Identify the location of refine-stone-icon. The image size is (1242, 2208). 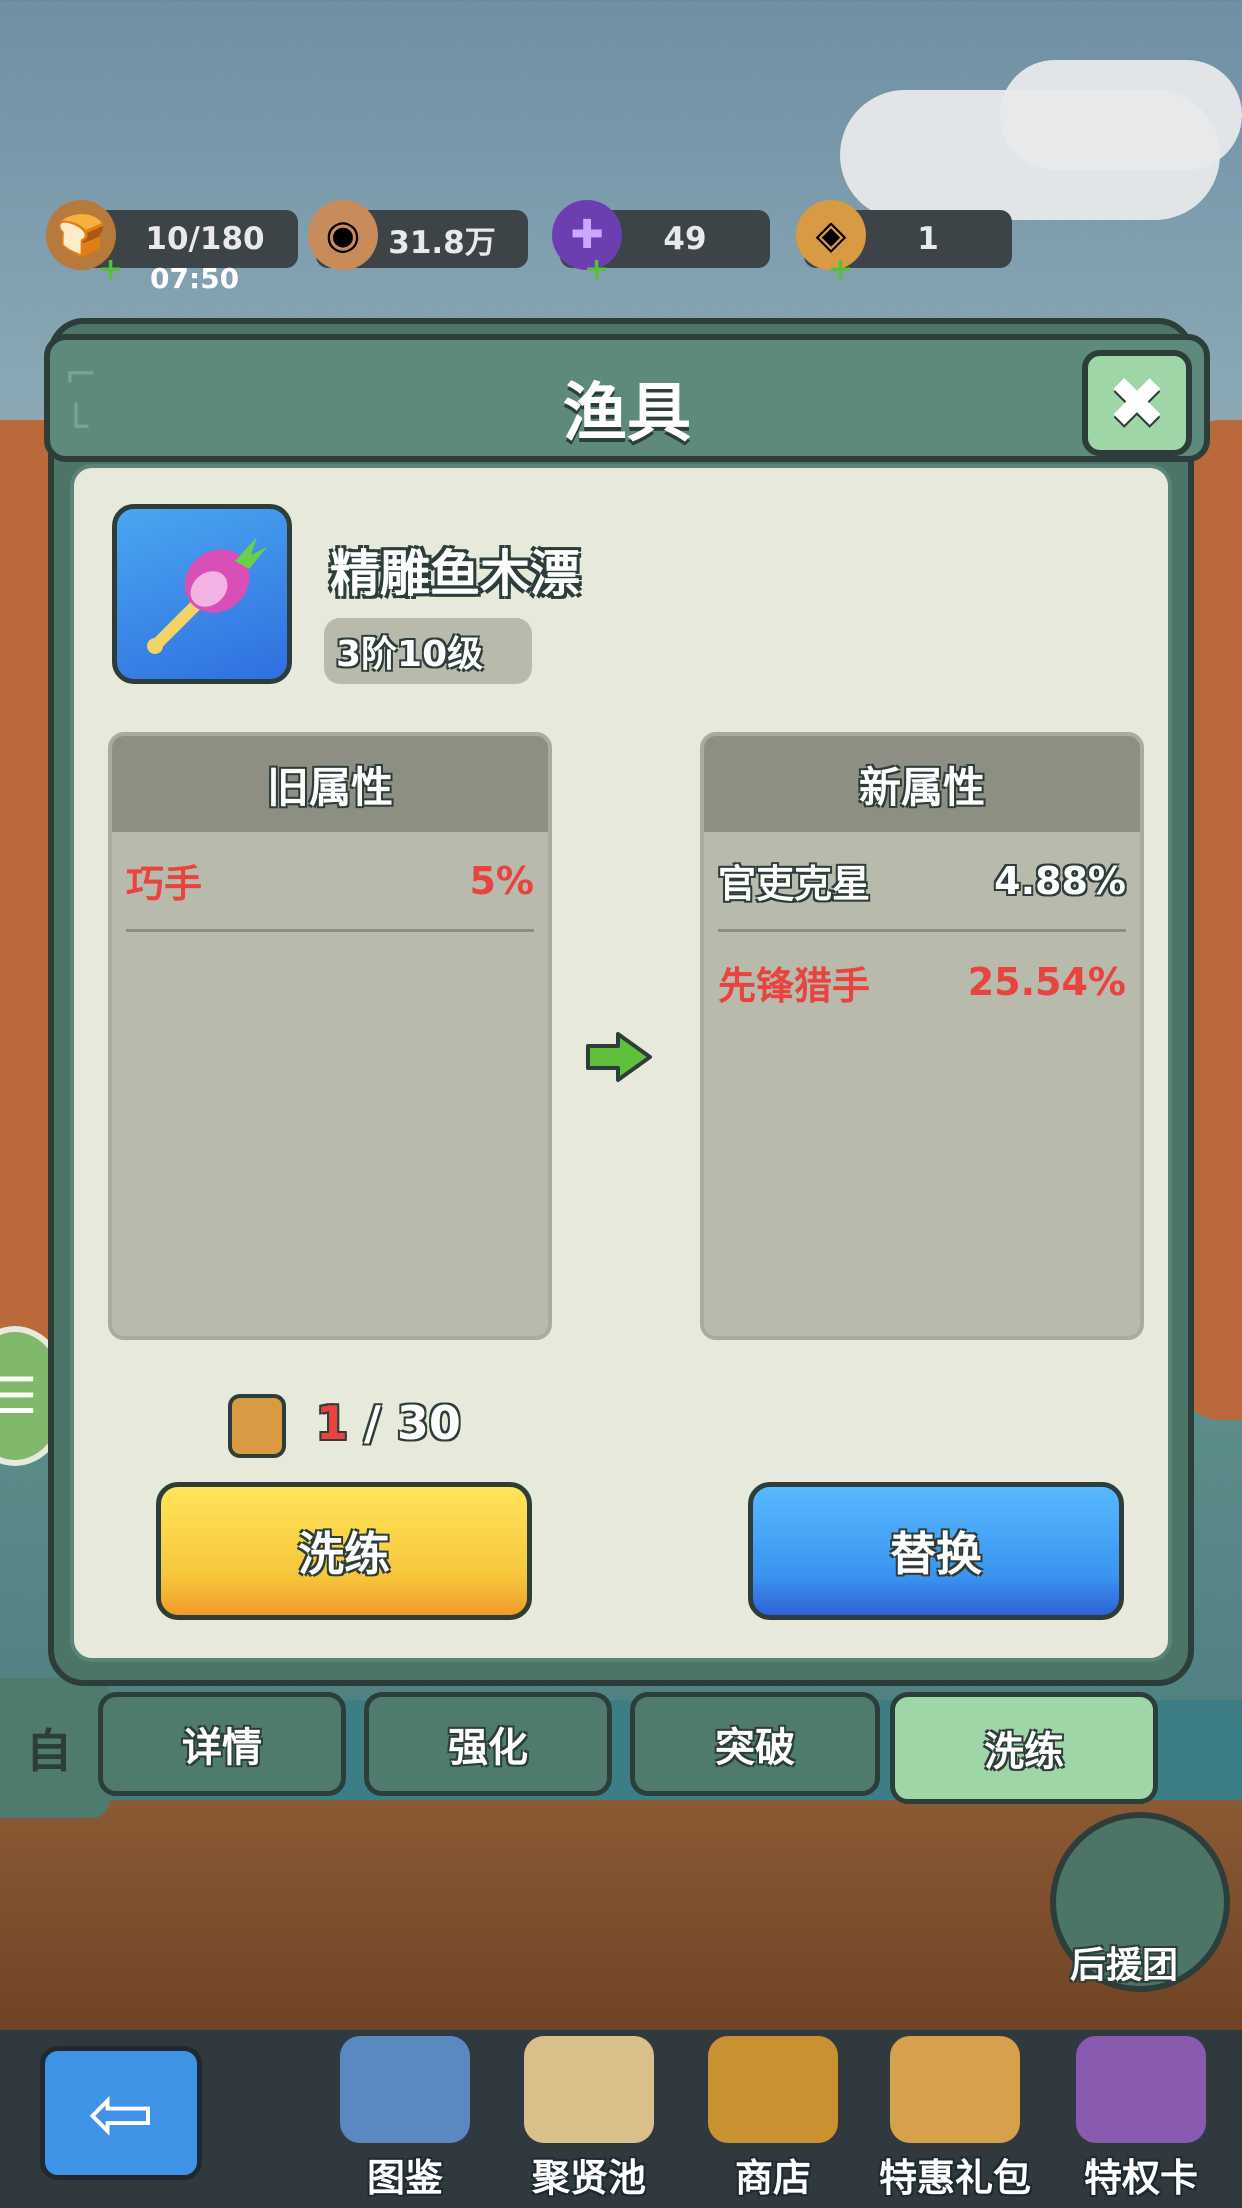
(257, 1426).